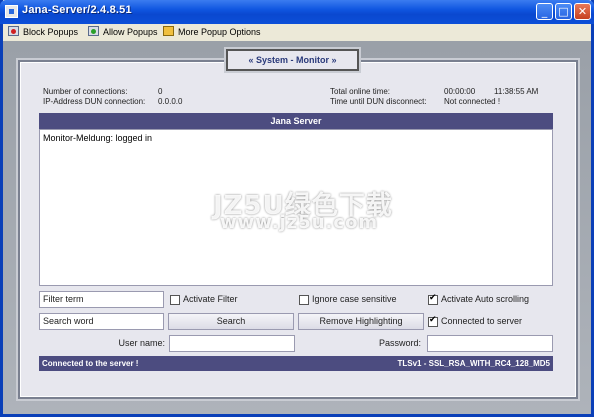  I want to click on ip-label: IP-Address DUN connection:, so click(94, 101).